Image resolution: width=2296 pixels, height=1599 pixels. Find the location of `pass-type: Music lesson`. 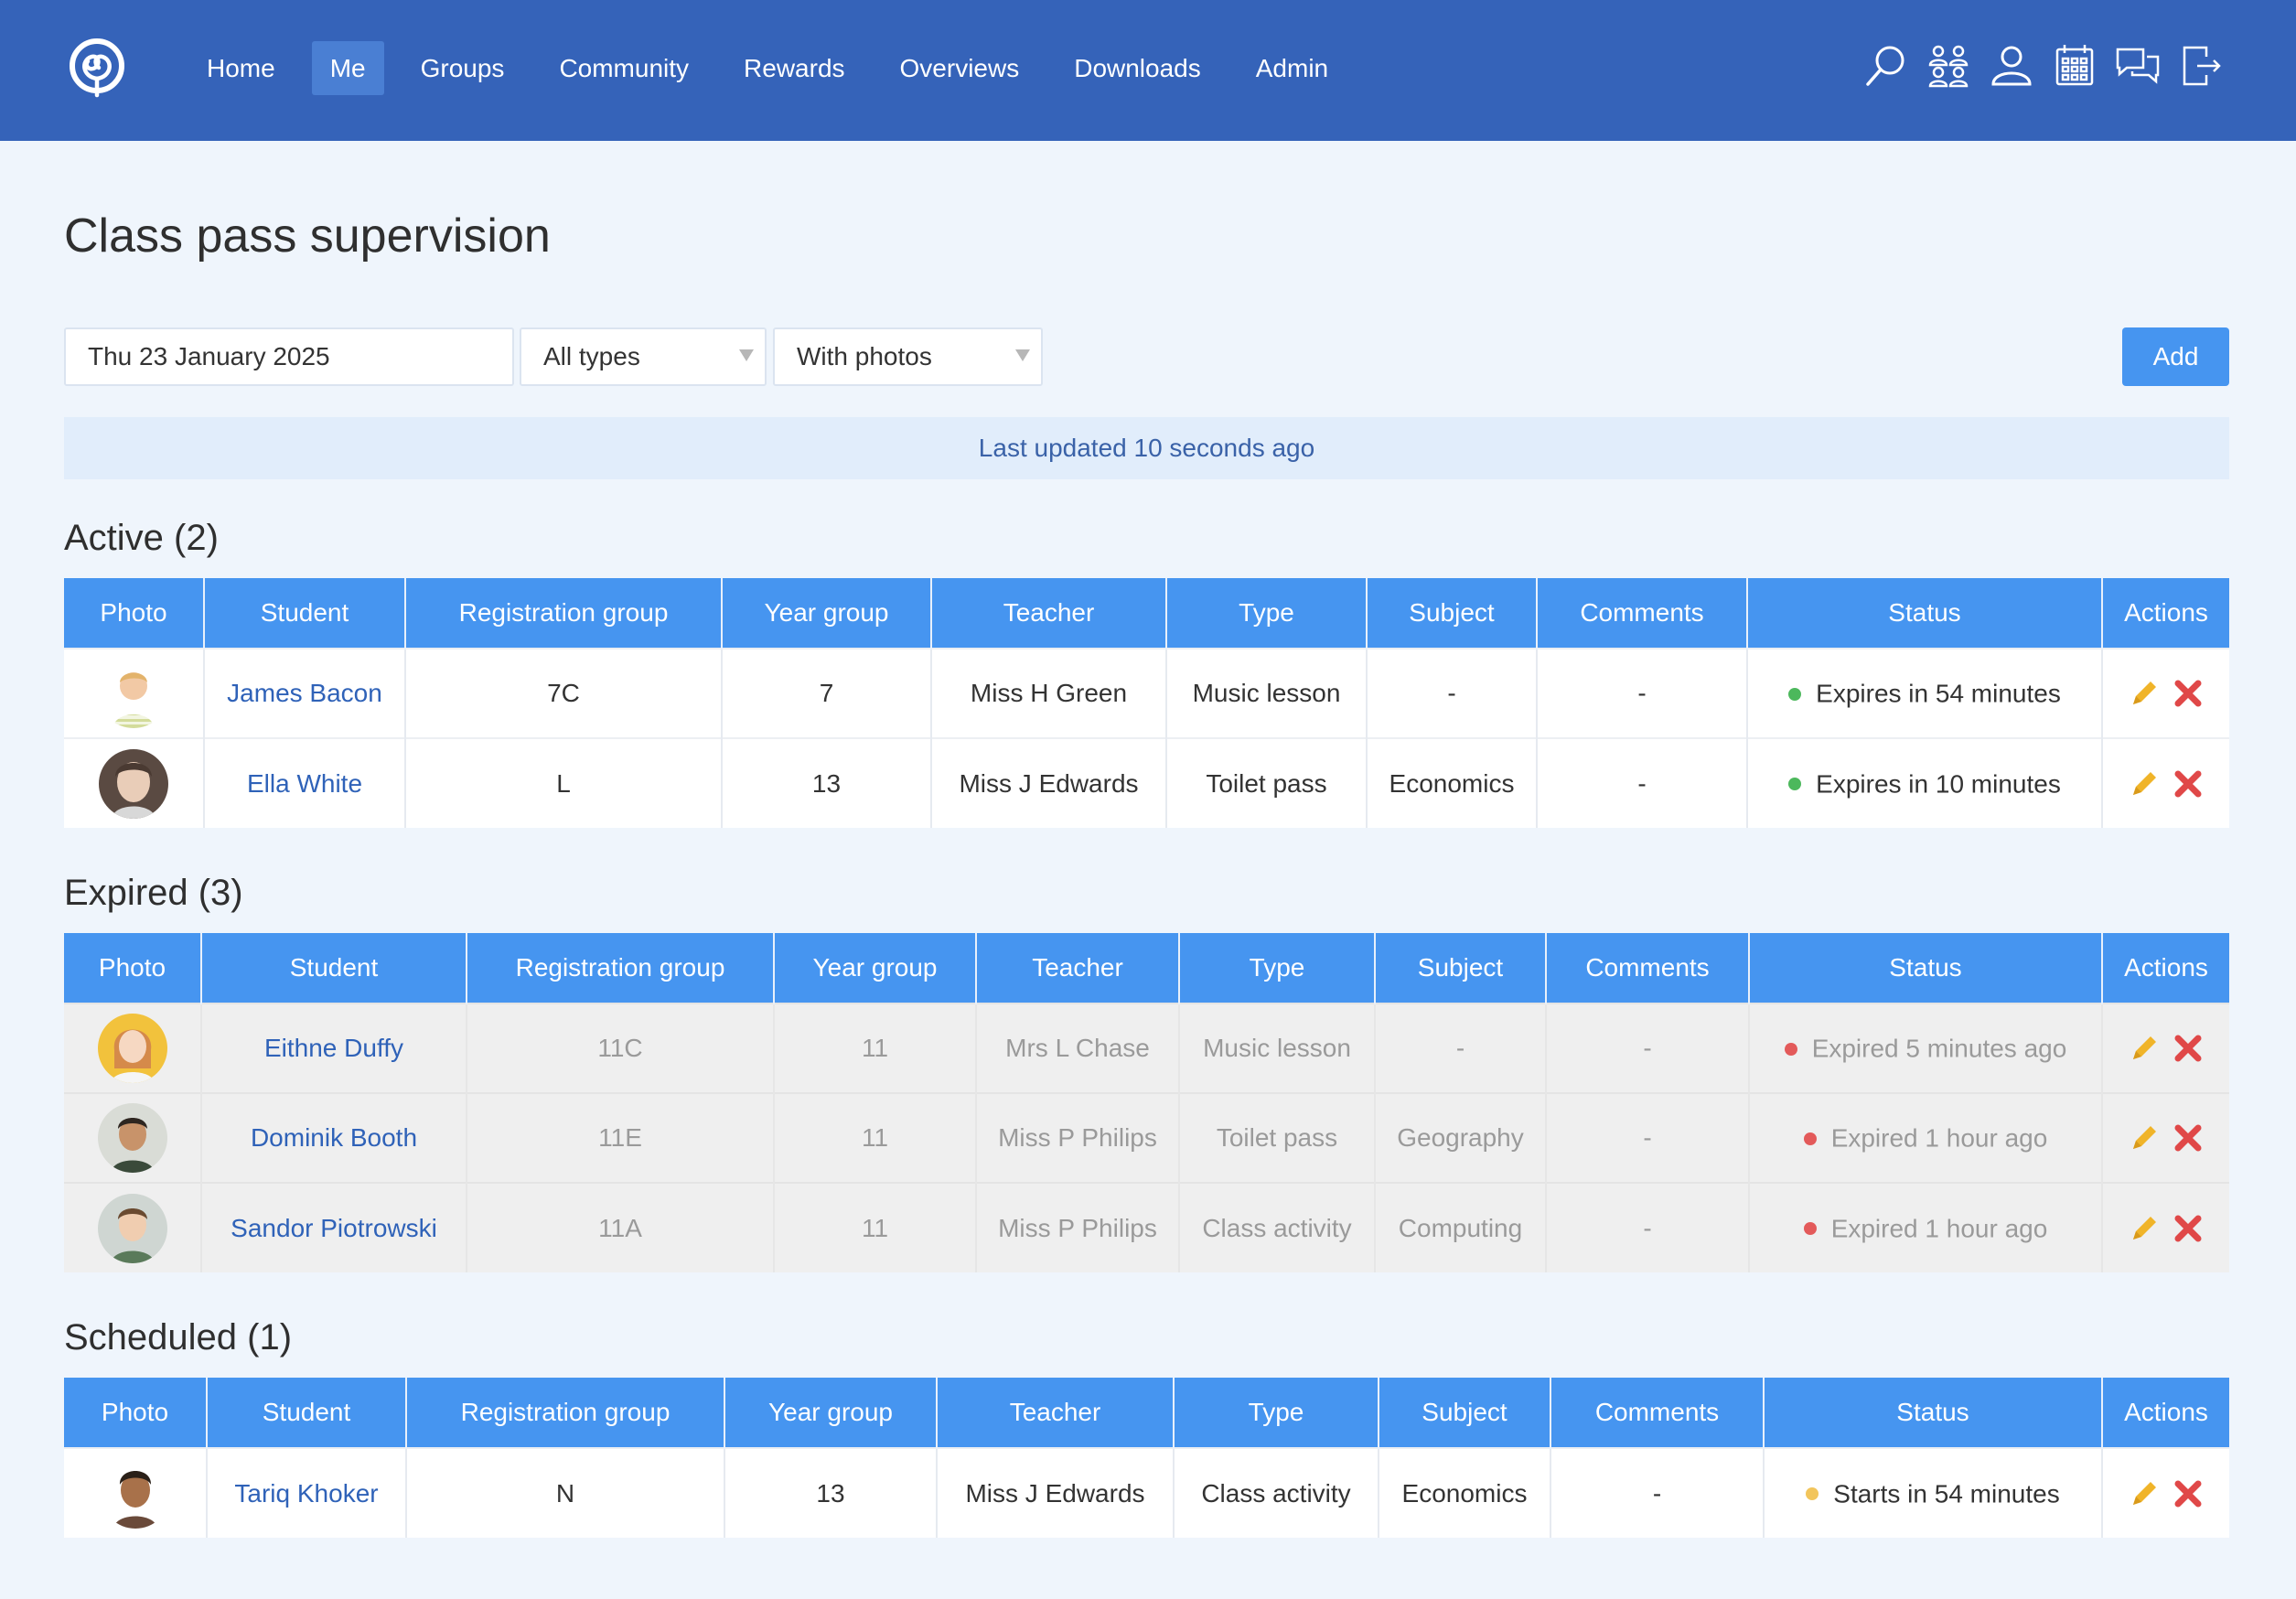

pass-type: Music lesson is located at coordinates (1266, 693).